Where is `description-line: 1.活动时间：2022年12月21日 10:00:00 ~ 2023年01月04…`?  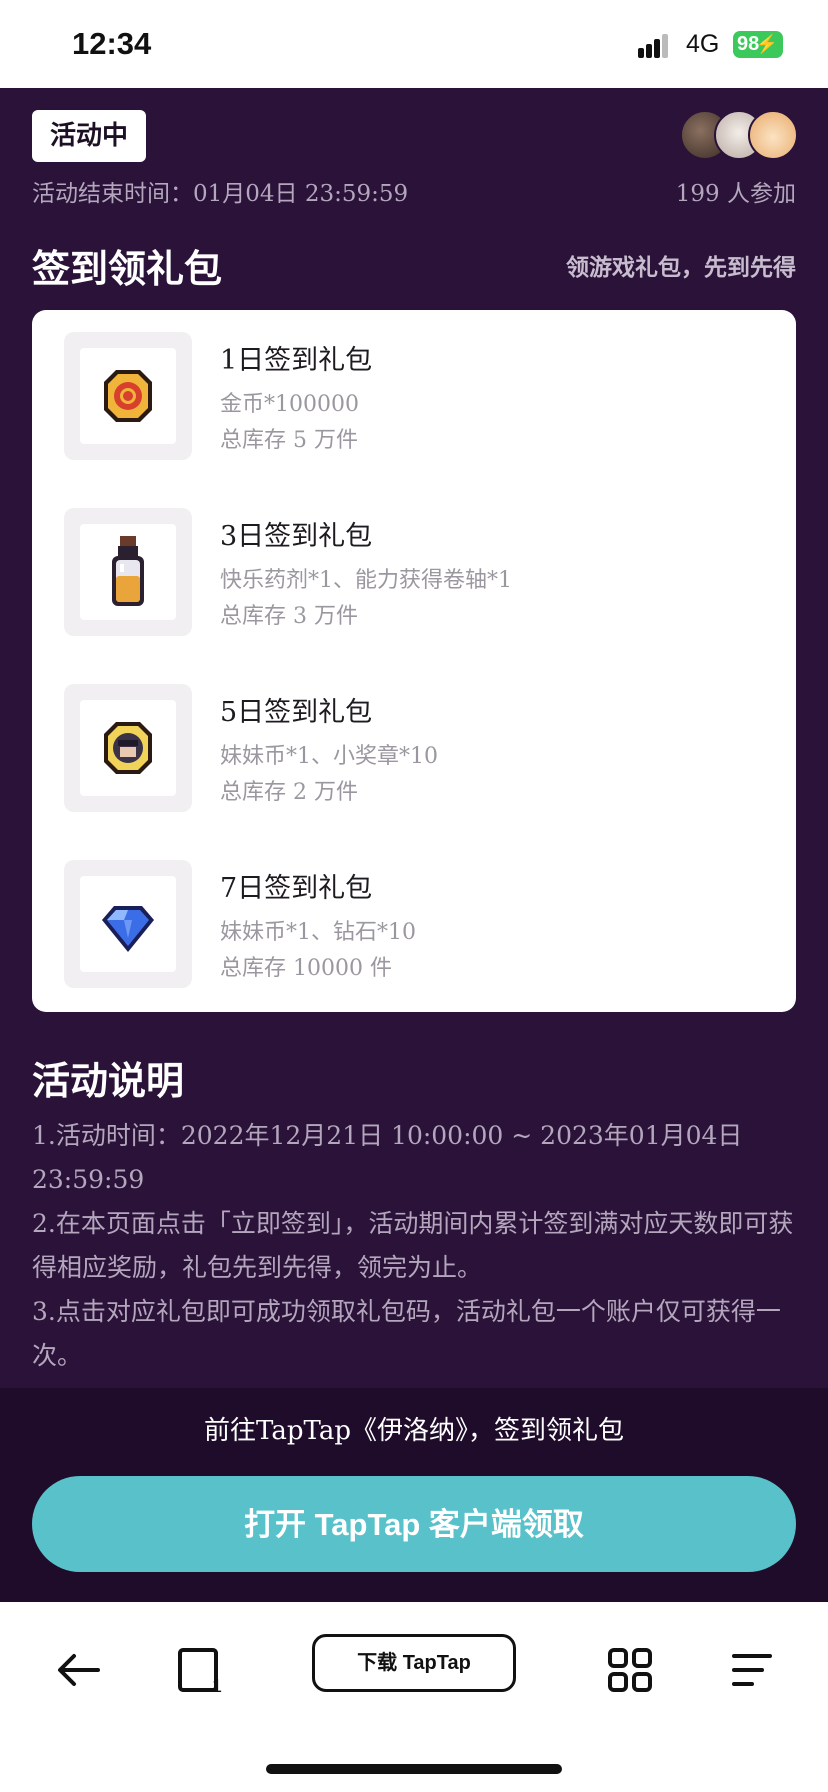 description-line: 1.活动时间：2022年12月21日 10:00:00 ~ 2023年01月04… is located at coordinates (387, 1157).